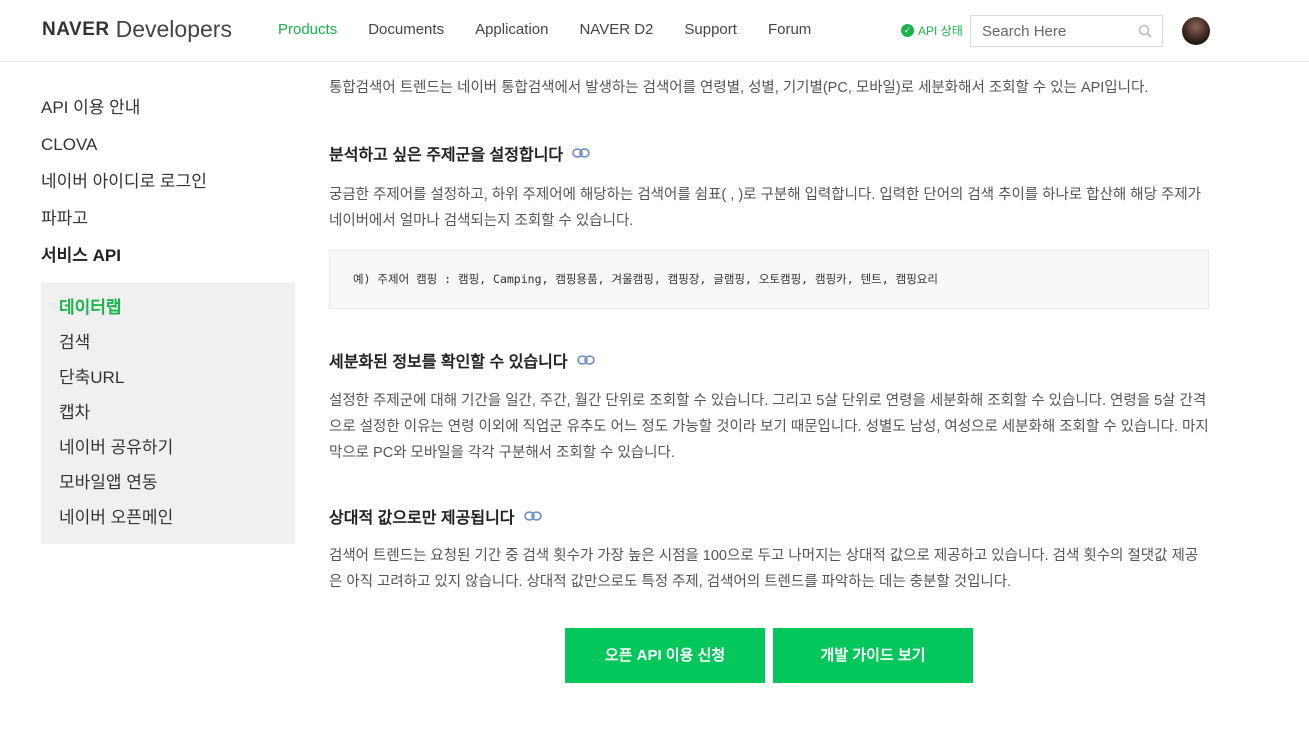 This screenshot has width=1309, height=733. Describe the element at coordinates (168, 489) in the screenshot. I see `submenu-item-mobile-app: 모바일앱 연동` at that location.